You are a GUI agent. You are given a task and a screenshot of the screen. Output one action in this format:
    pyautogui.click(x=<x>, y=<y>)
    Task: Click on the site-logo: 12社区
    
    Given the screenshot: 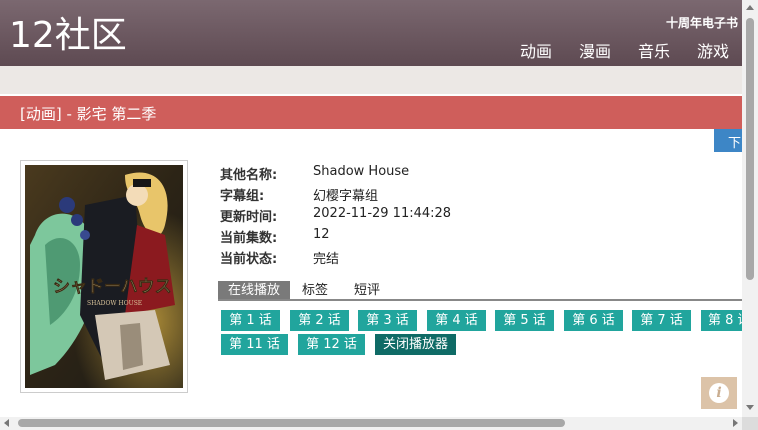 What is the action you would take?
    pyautogui.click(x=68, y=36)
    